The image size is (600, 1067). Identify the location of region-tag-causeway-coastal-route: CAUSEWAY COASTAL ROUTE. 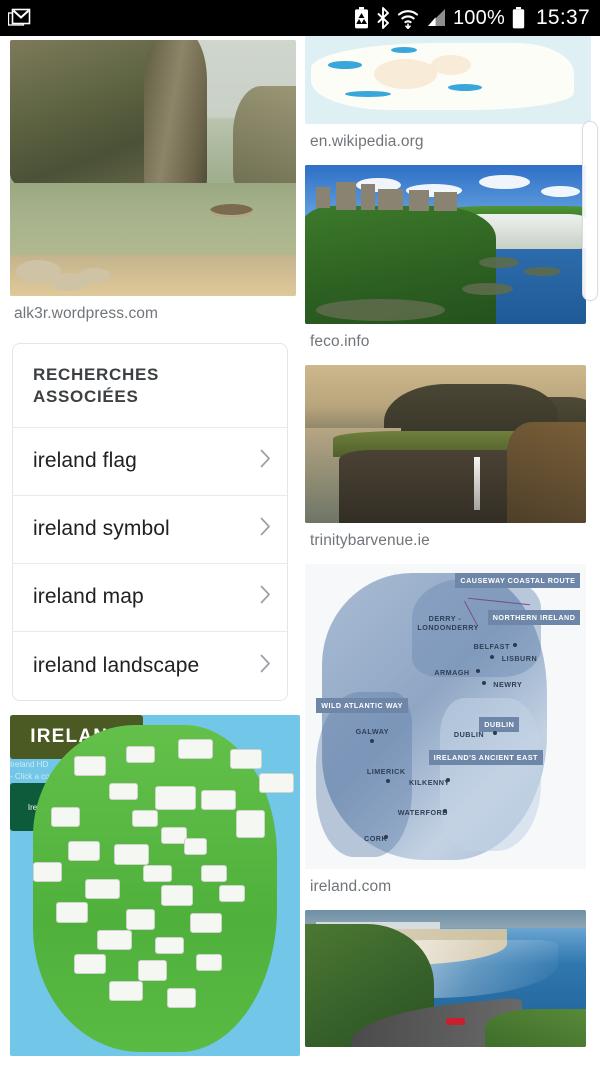
(518, 581).